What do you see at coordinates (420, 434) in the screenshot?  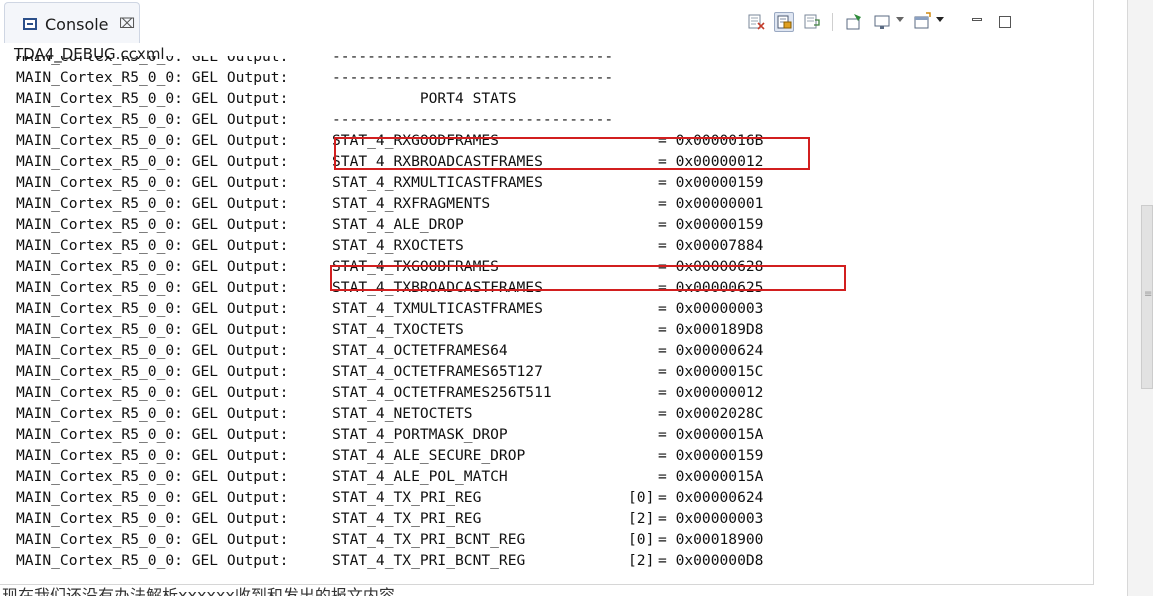 I see `stat-name: STAT_4_PORTMASK_DROP` at bounding box center [420, 434].